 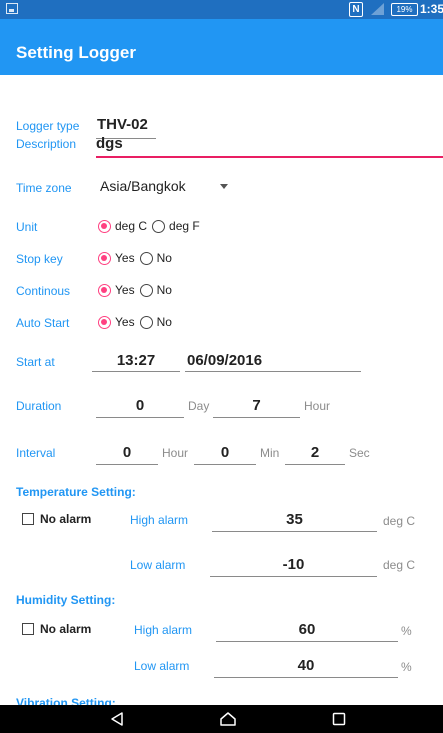 What do you see at coordinates (137, 290) in the screenshot?
I see `continous-radio-group: Yes No` at bounding box center [137, 290].